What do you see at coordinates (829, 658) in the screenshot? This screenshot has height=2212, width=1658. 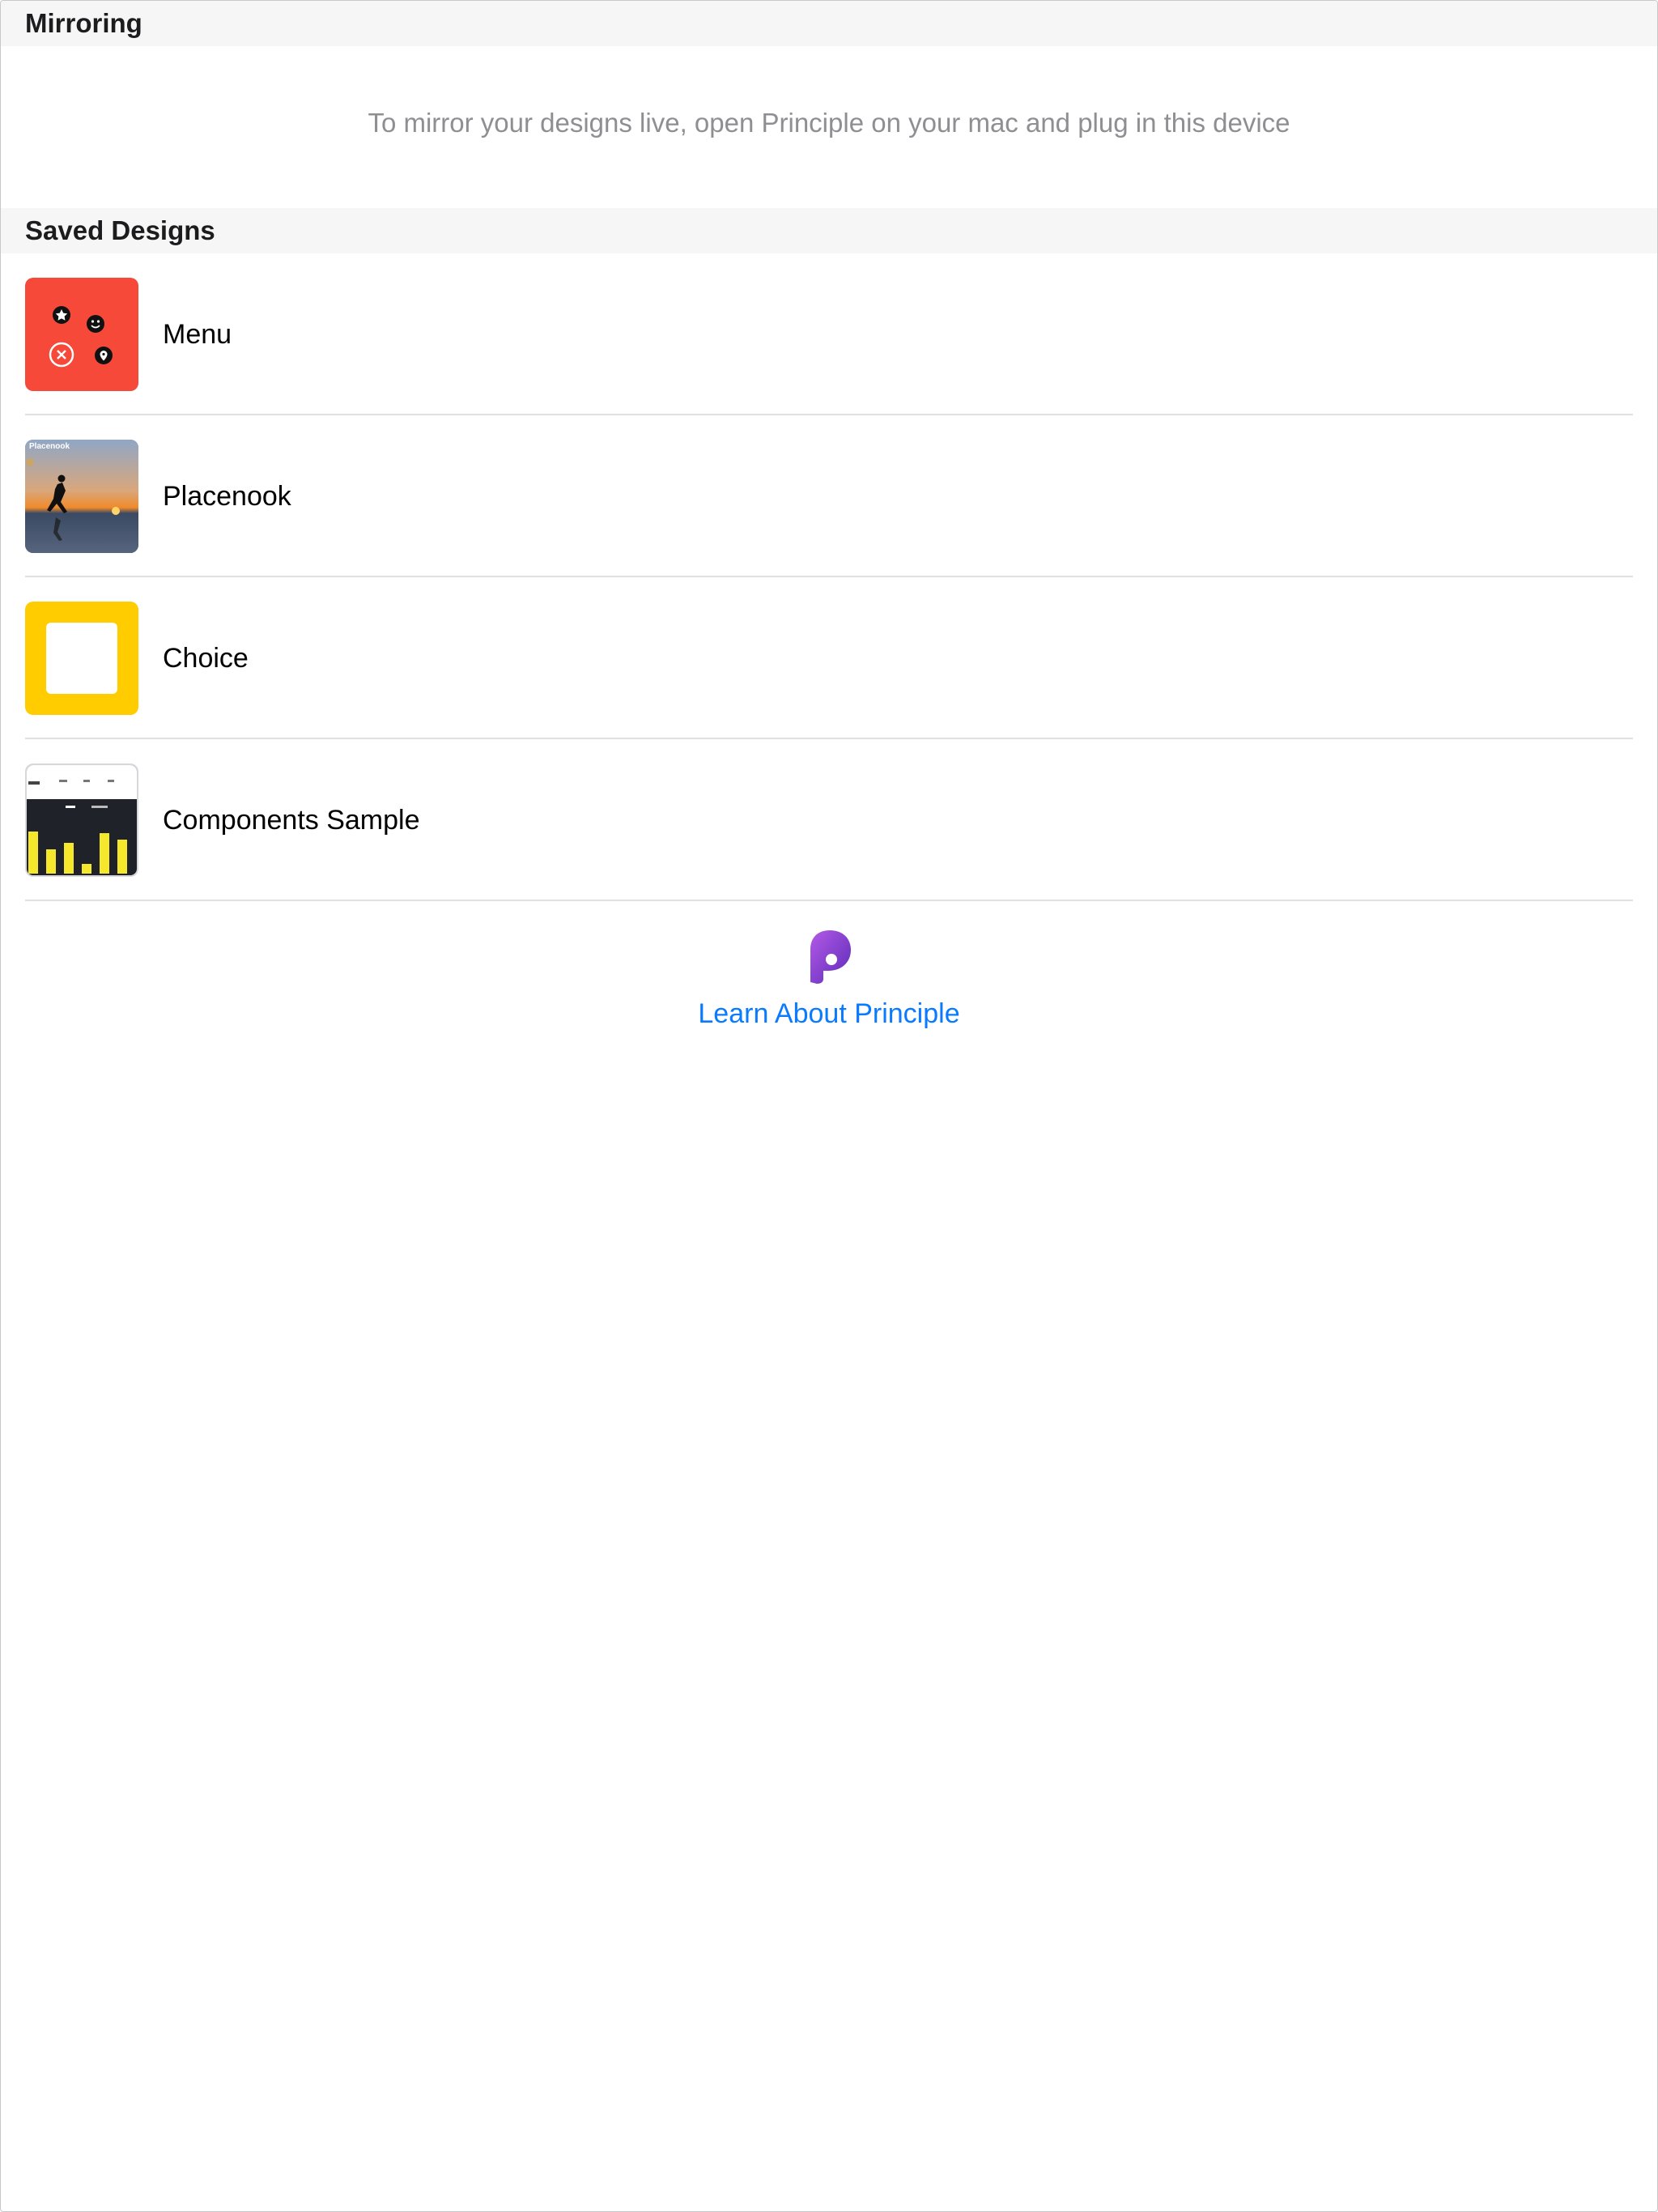 I see `design-row-choice: Choice` at bounding box center [829, 658].